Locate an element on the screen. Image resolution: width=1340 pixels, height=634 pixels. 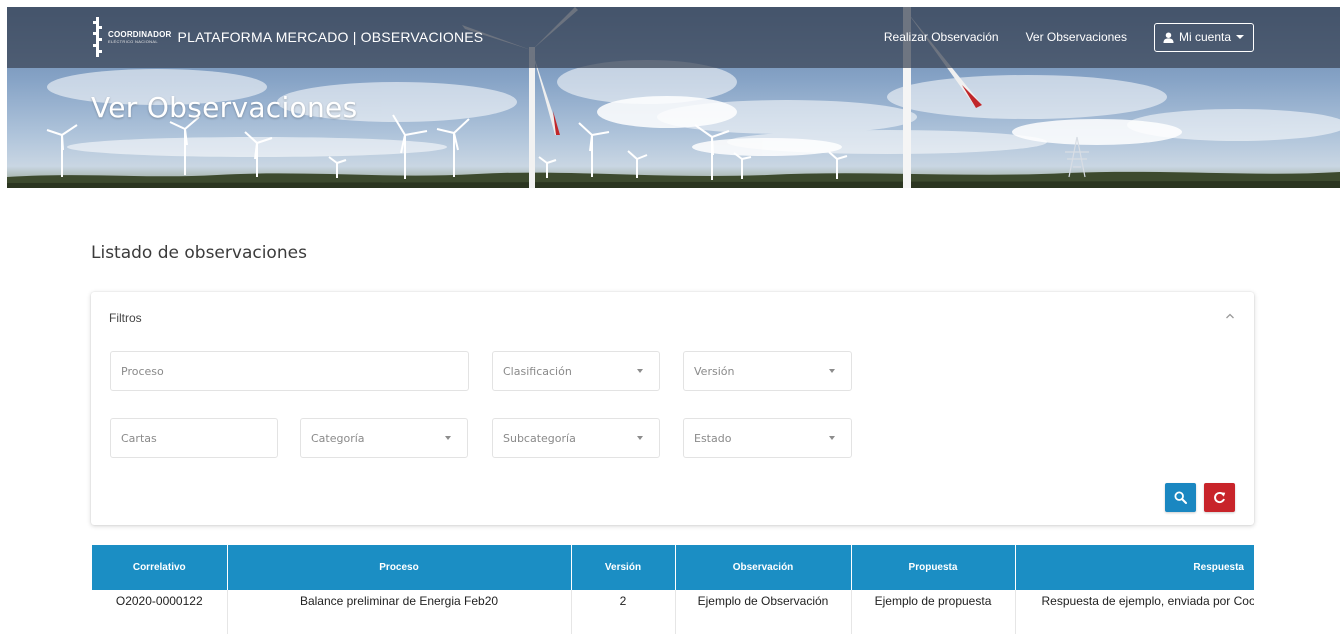
nav-realizar-observacion: Realizar Observación is located at coordinates (941, 37).